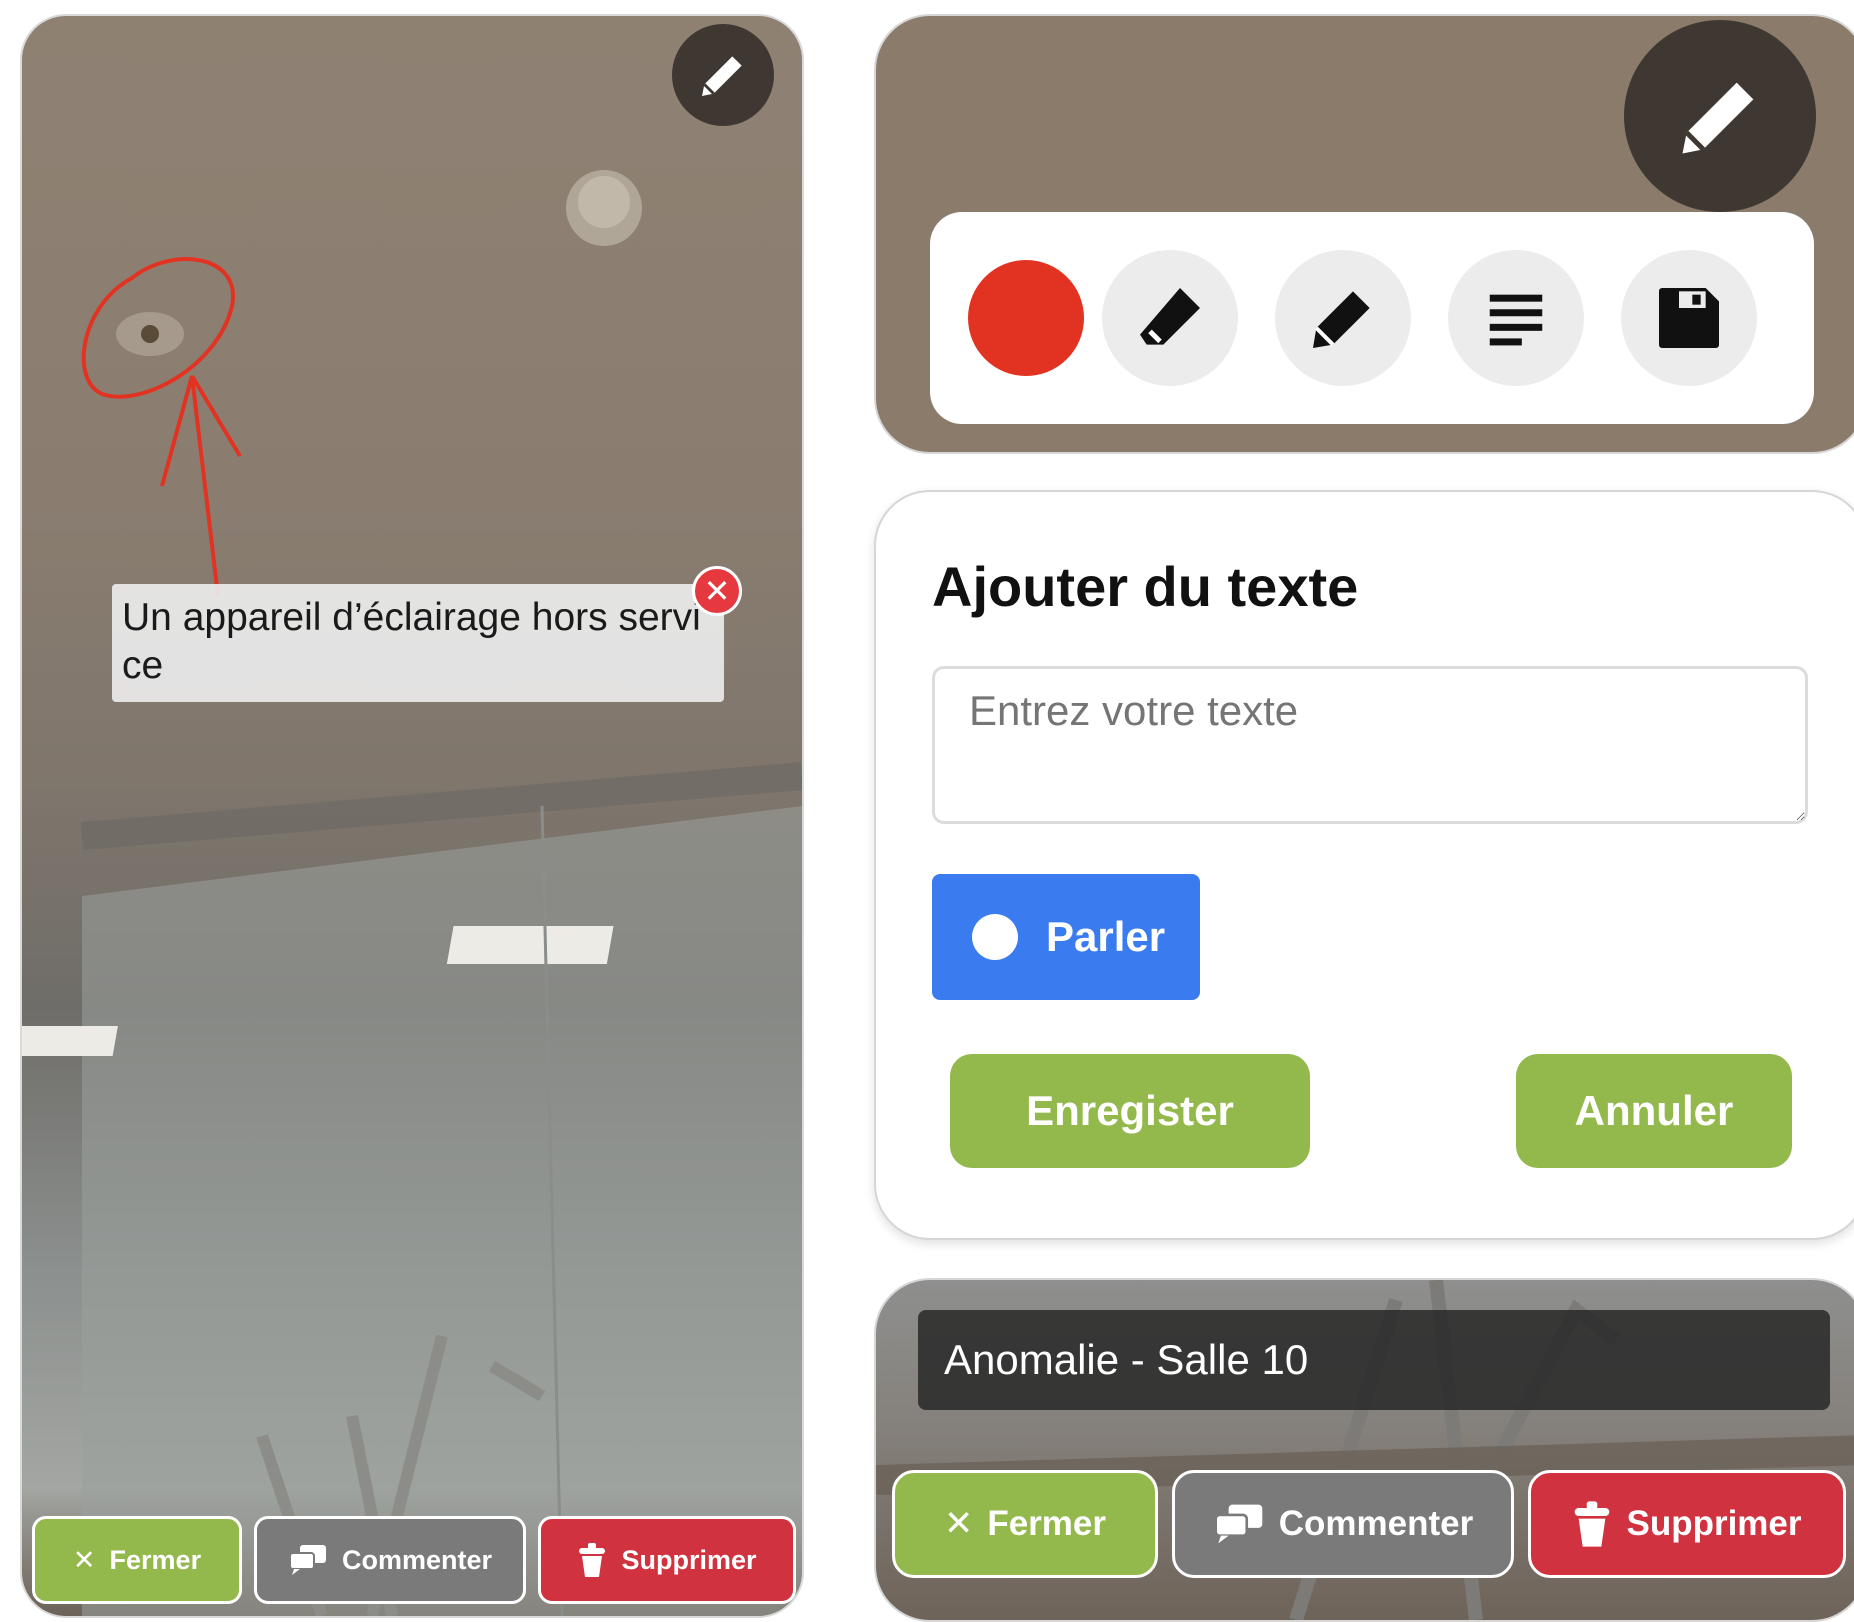 The width and height of the screenshot is (1854, 1622). I want to click on text-input, so click(1370, 745).